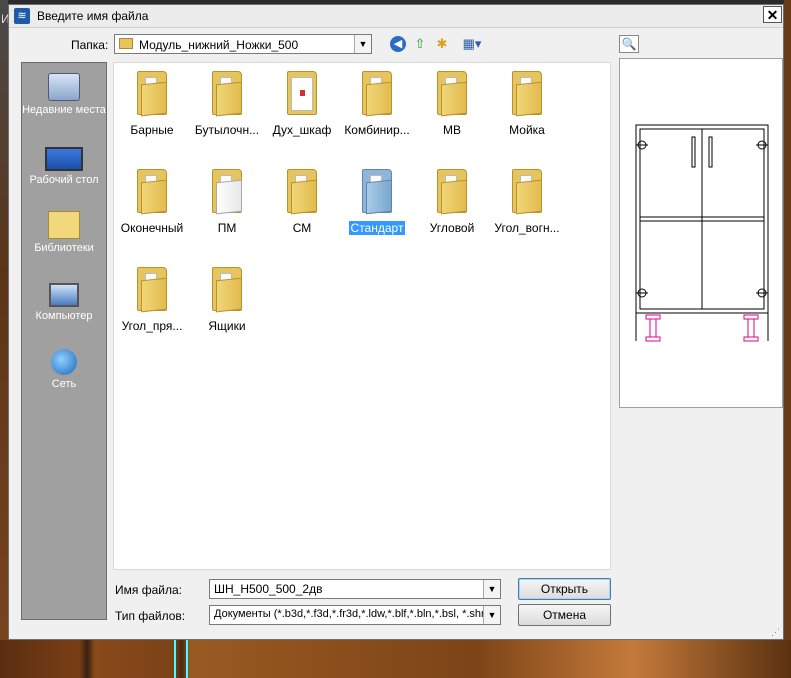 This screenshot has height=678, width=791. Describe the element at coordinates (472, 44) in the screenshot. I see `view-menu-icon: ▦▾` at that location.